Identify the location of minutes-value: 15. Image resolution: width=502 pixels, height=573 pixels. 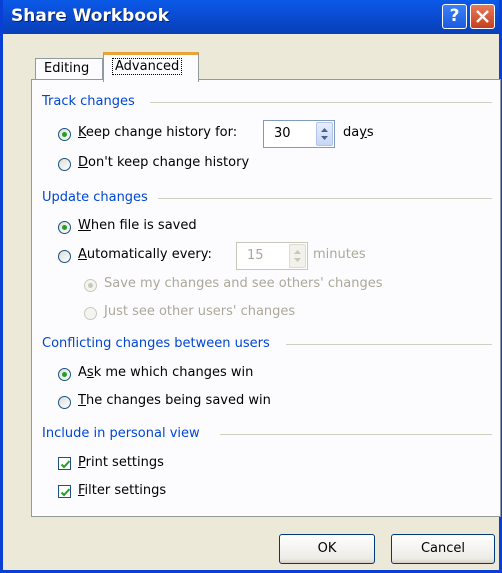
(255, 255).